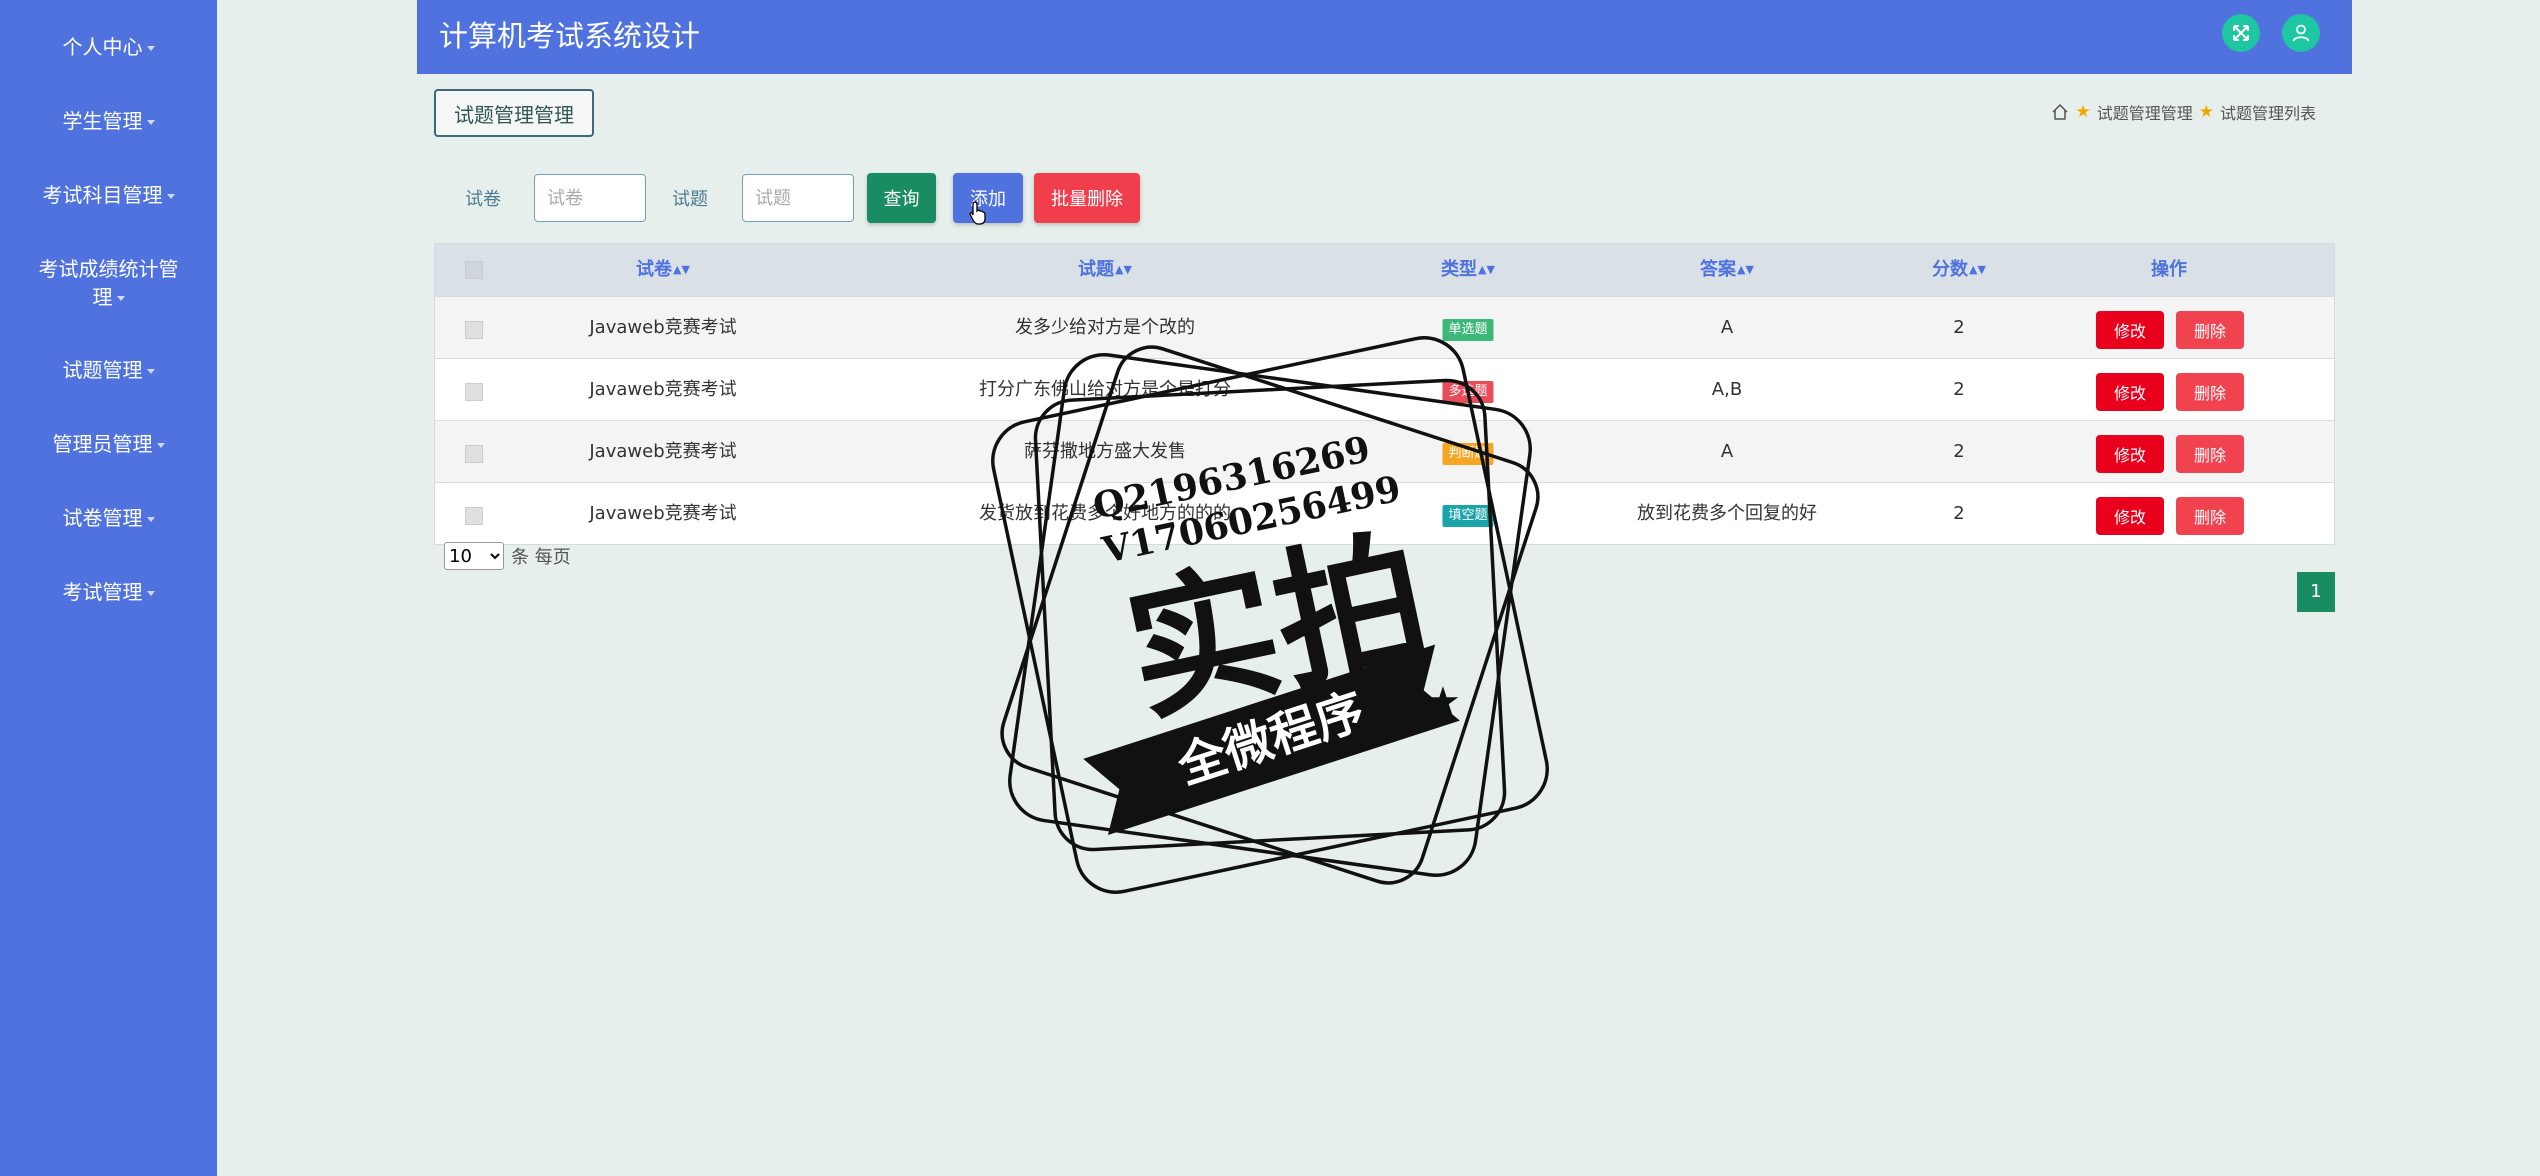 The image size is (2540, 1176). I want to click on sidebar-item-exams: 考试管理, so click(108, 592).